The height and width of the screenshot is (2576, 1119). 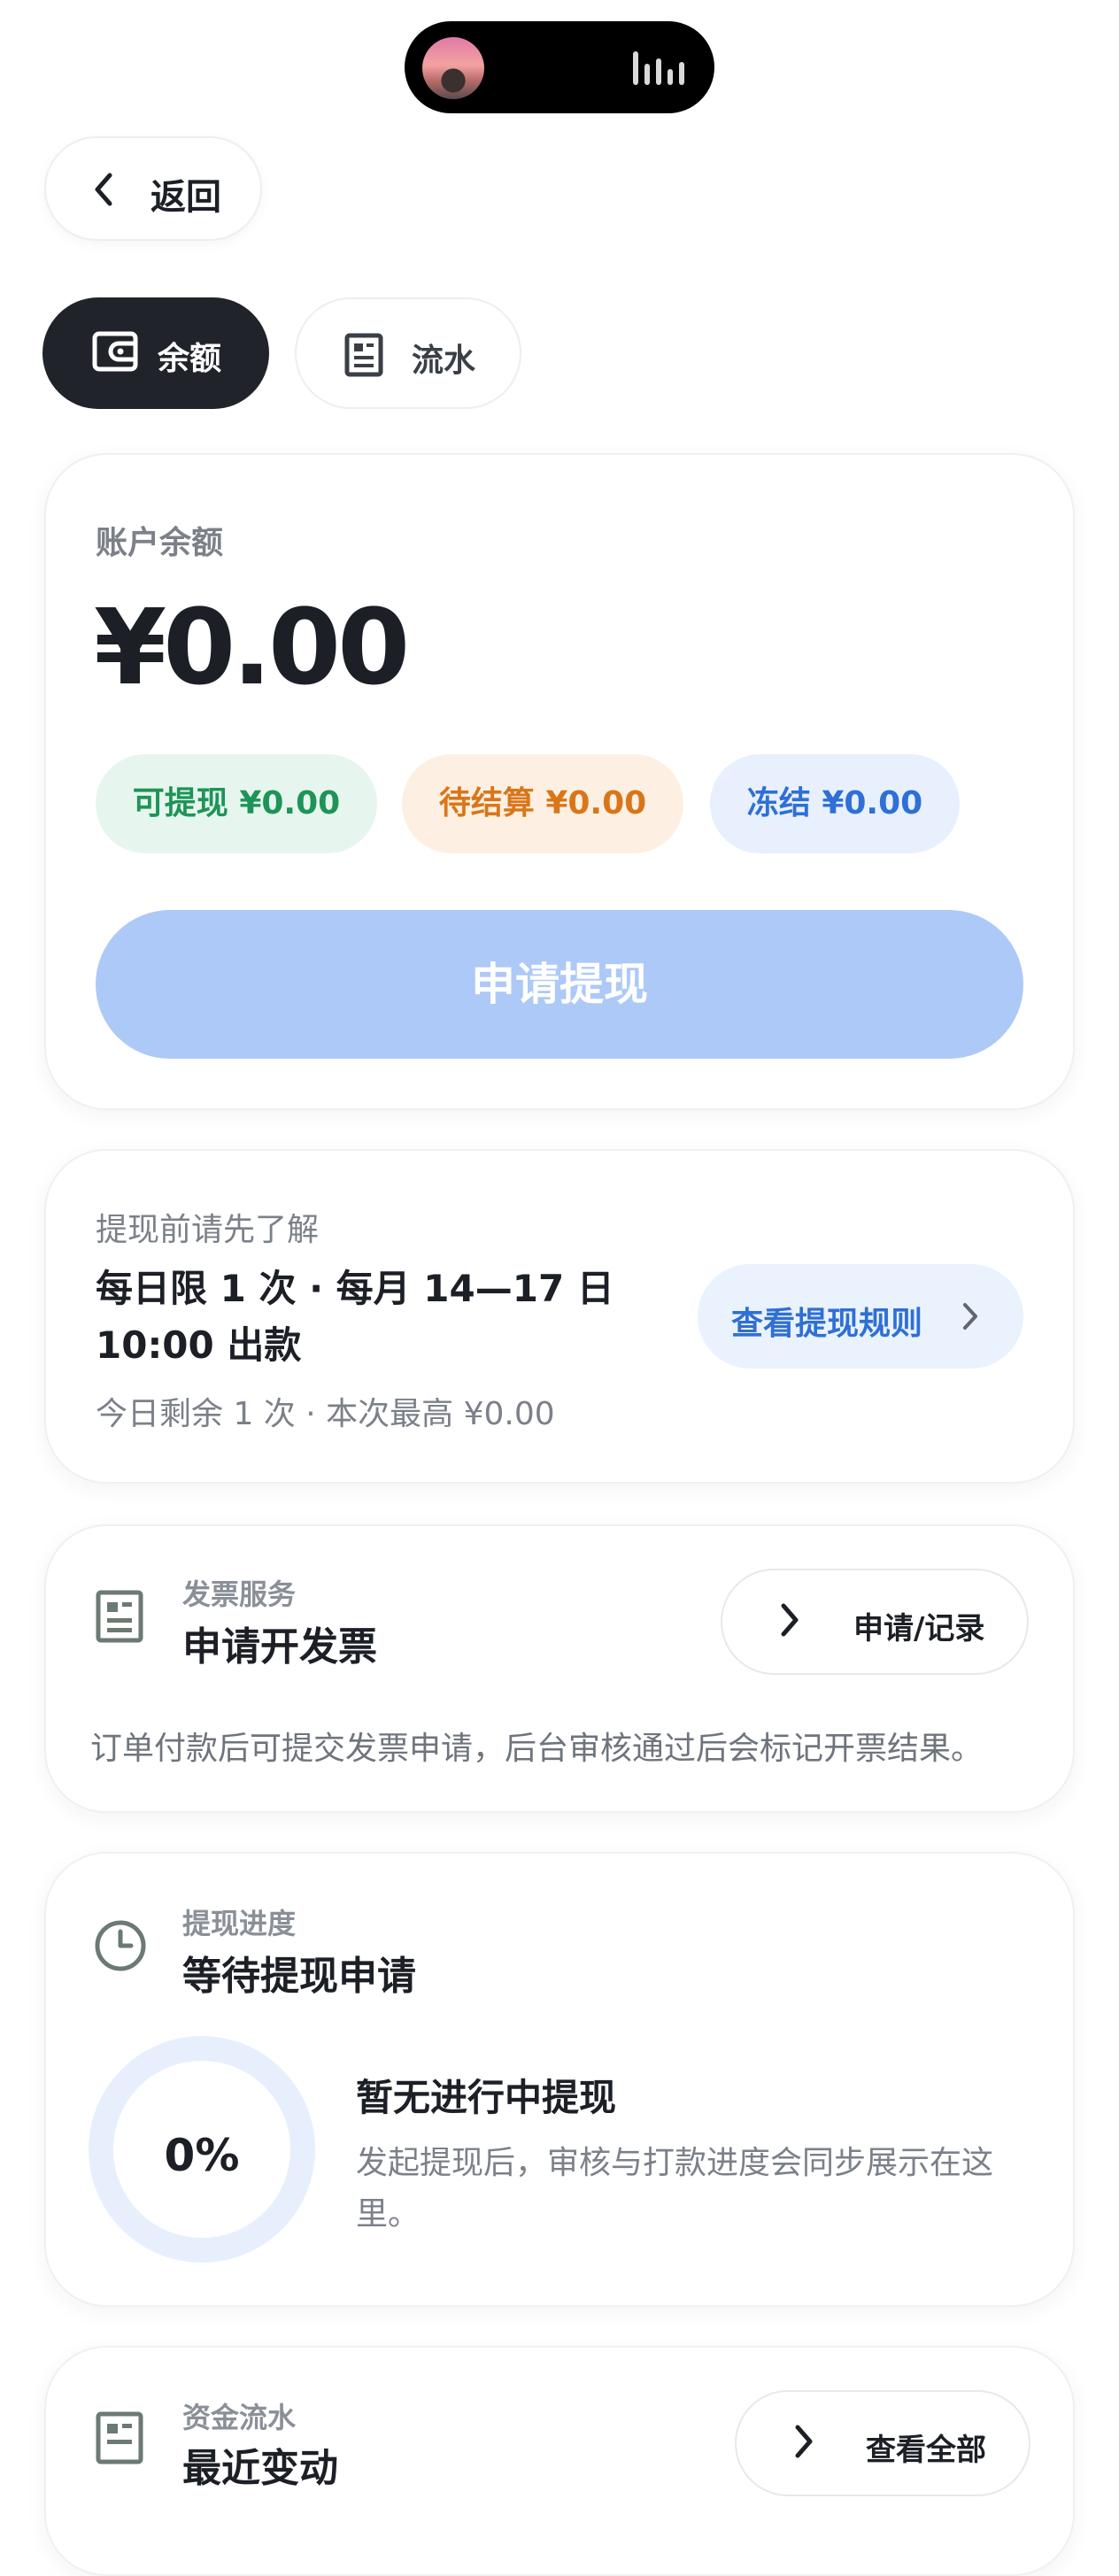 I want to click on view-rules-button: 查看提现规则, so click(x=860, y=1316).